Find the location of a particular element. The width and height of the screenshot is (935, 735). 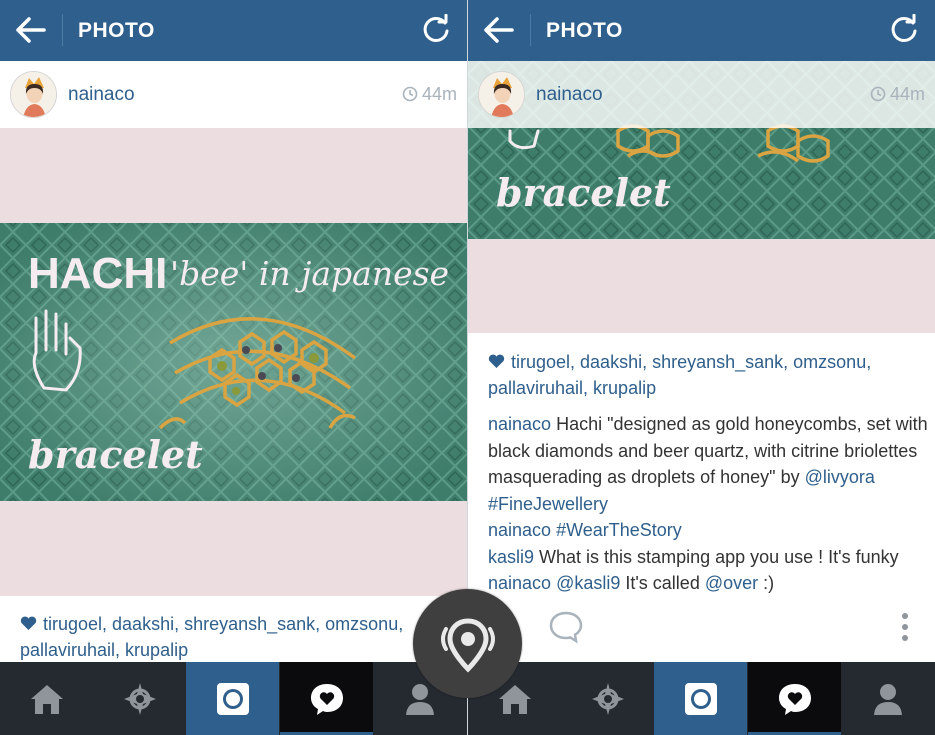

post-actions is located at coordinates (701, 627).